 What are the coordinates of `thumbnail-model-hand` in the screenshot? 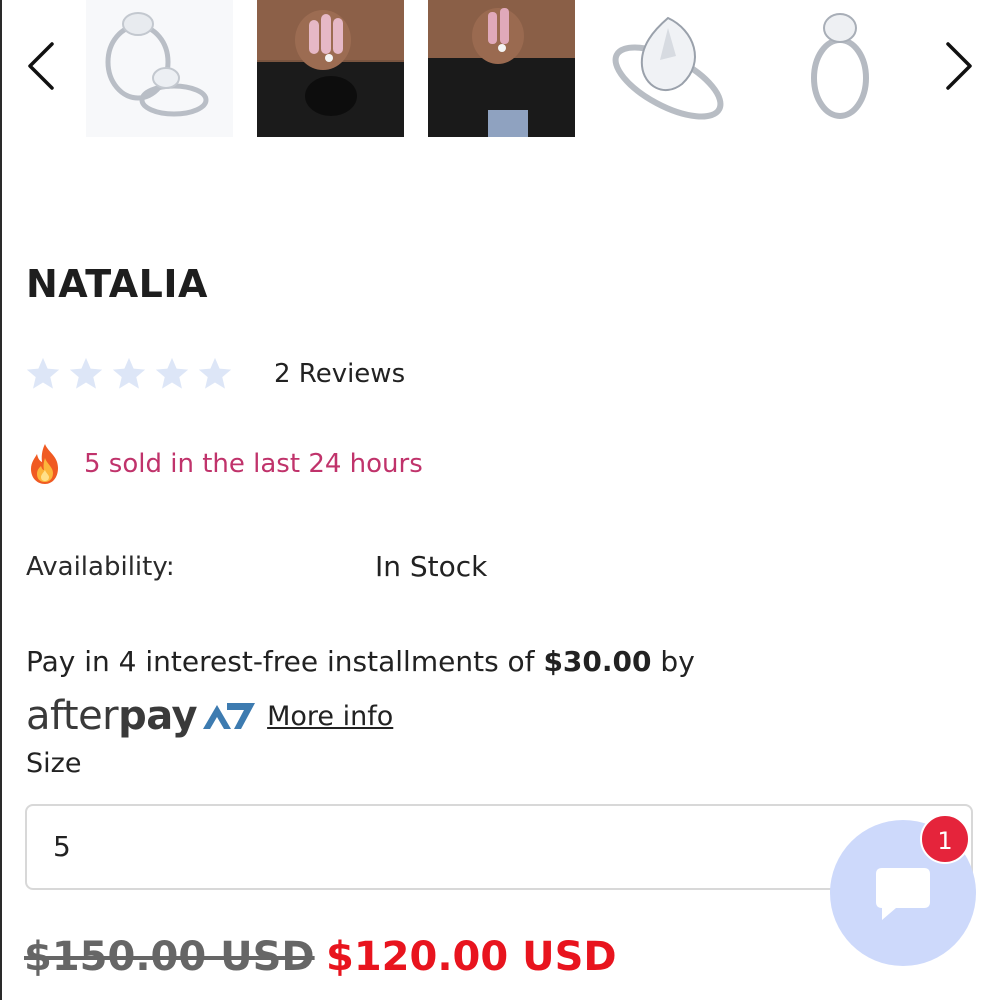 It's located at (330, 68).